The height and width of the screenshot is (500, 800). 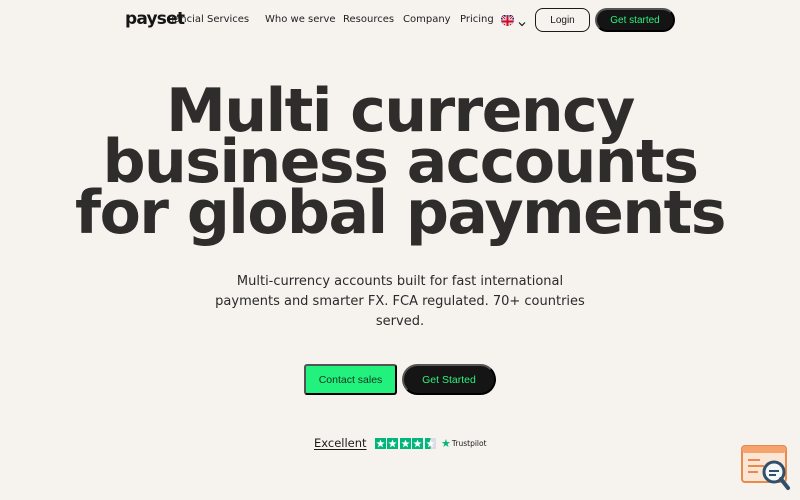 I want to click on uk-flag-icon, so click(x=507, y=19).